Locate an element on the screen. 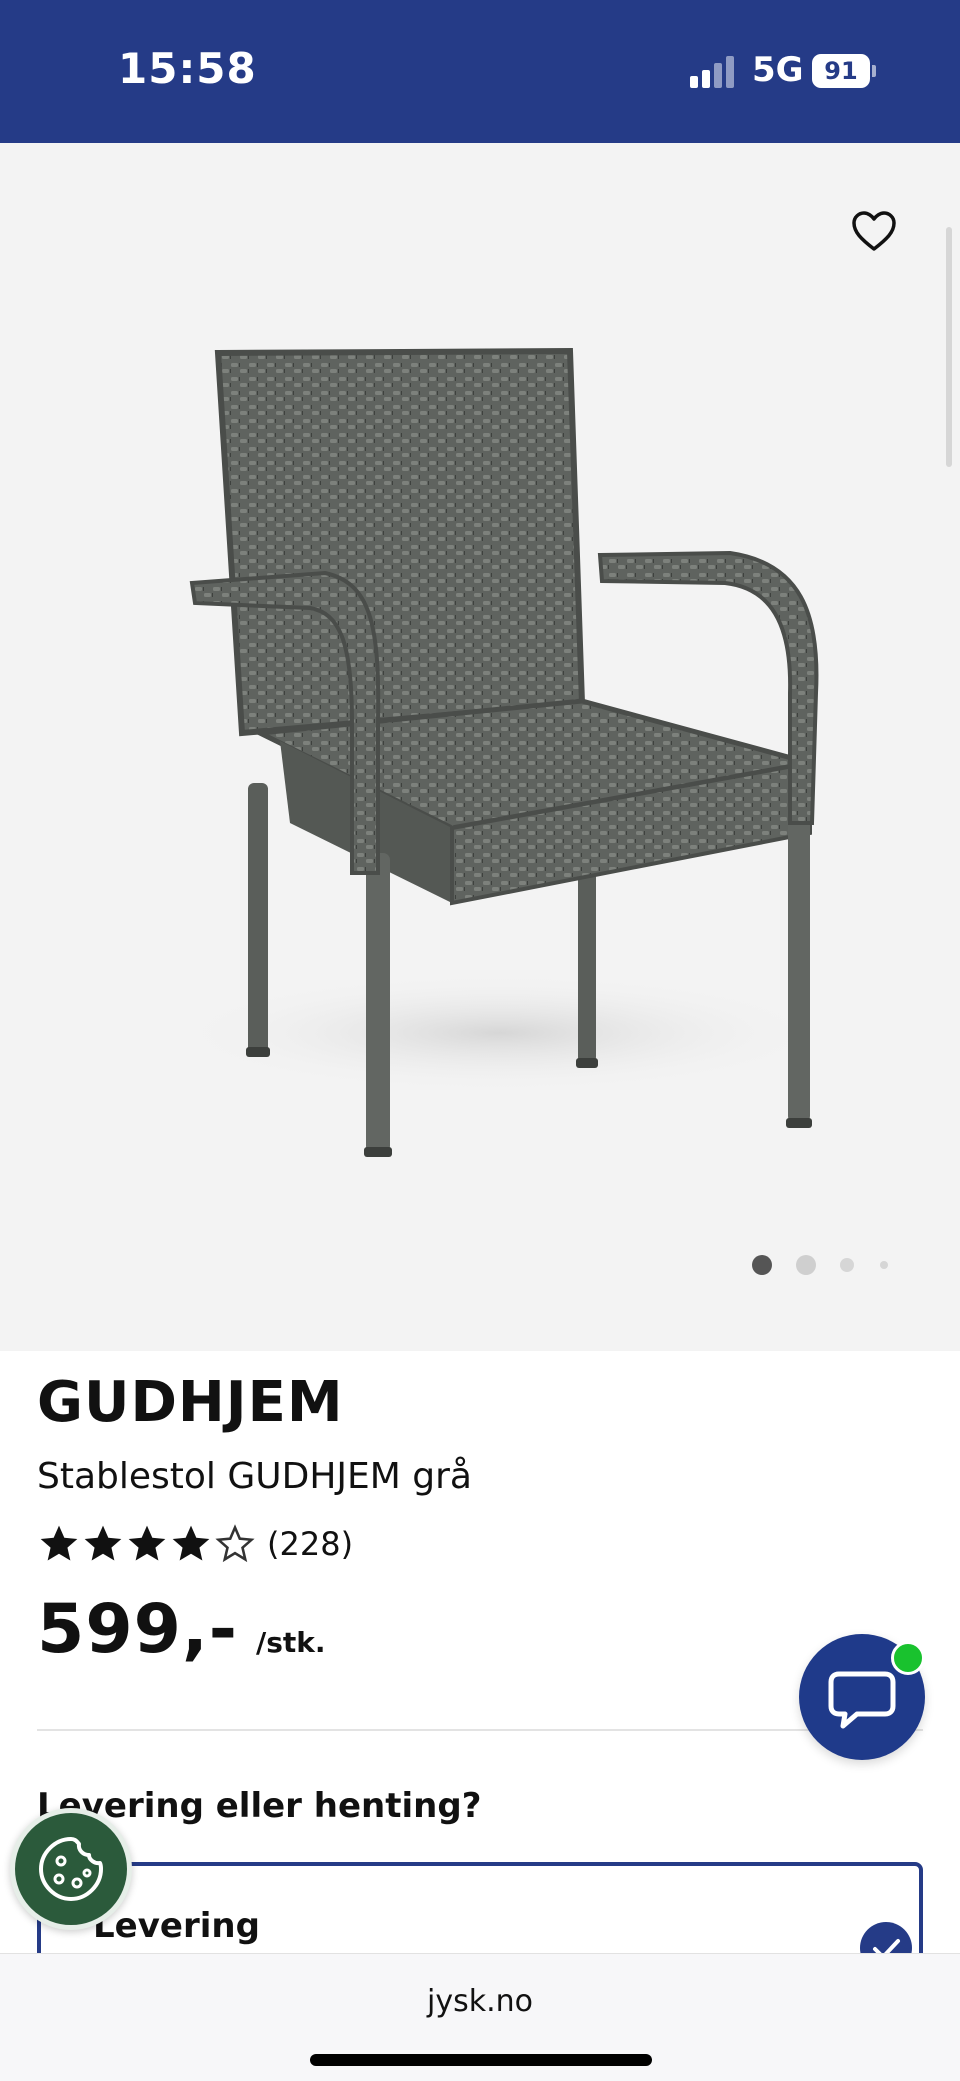 The height and width of the screenshot is (2081, 960). product-title: GUDHJEM is located at coordinates (190, 1402).